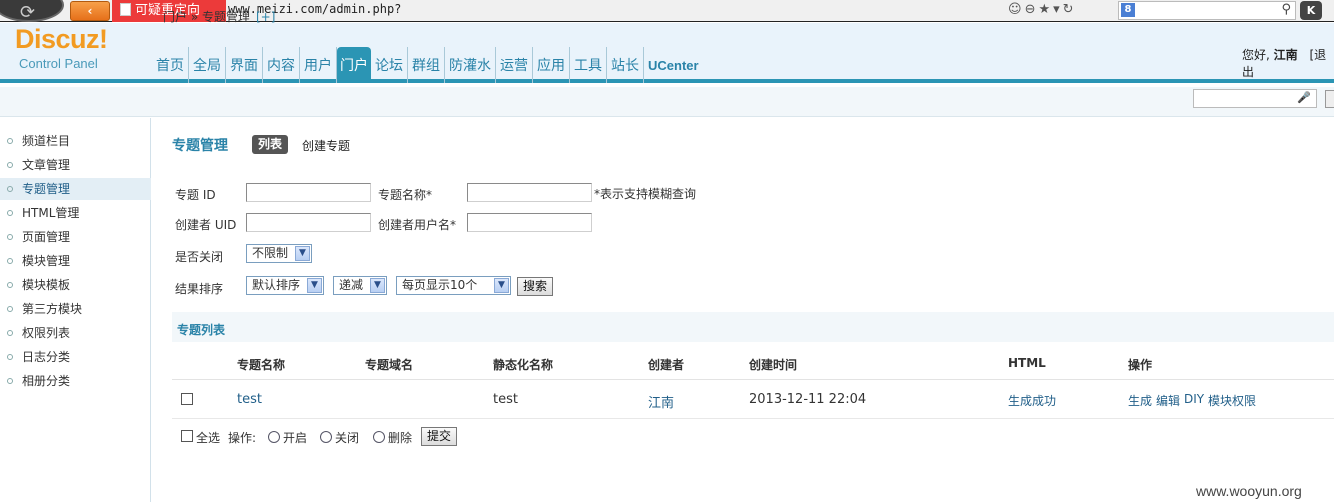  Describe the element at coordinates (308, 222) in the screenshot. I see `creator-uid-input` at that location.